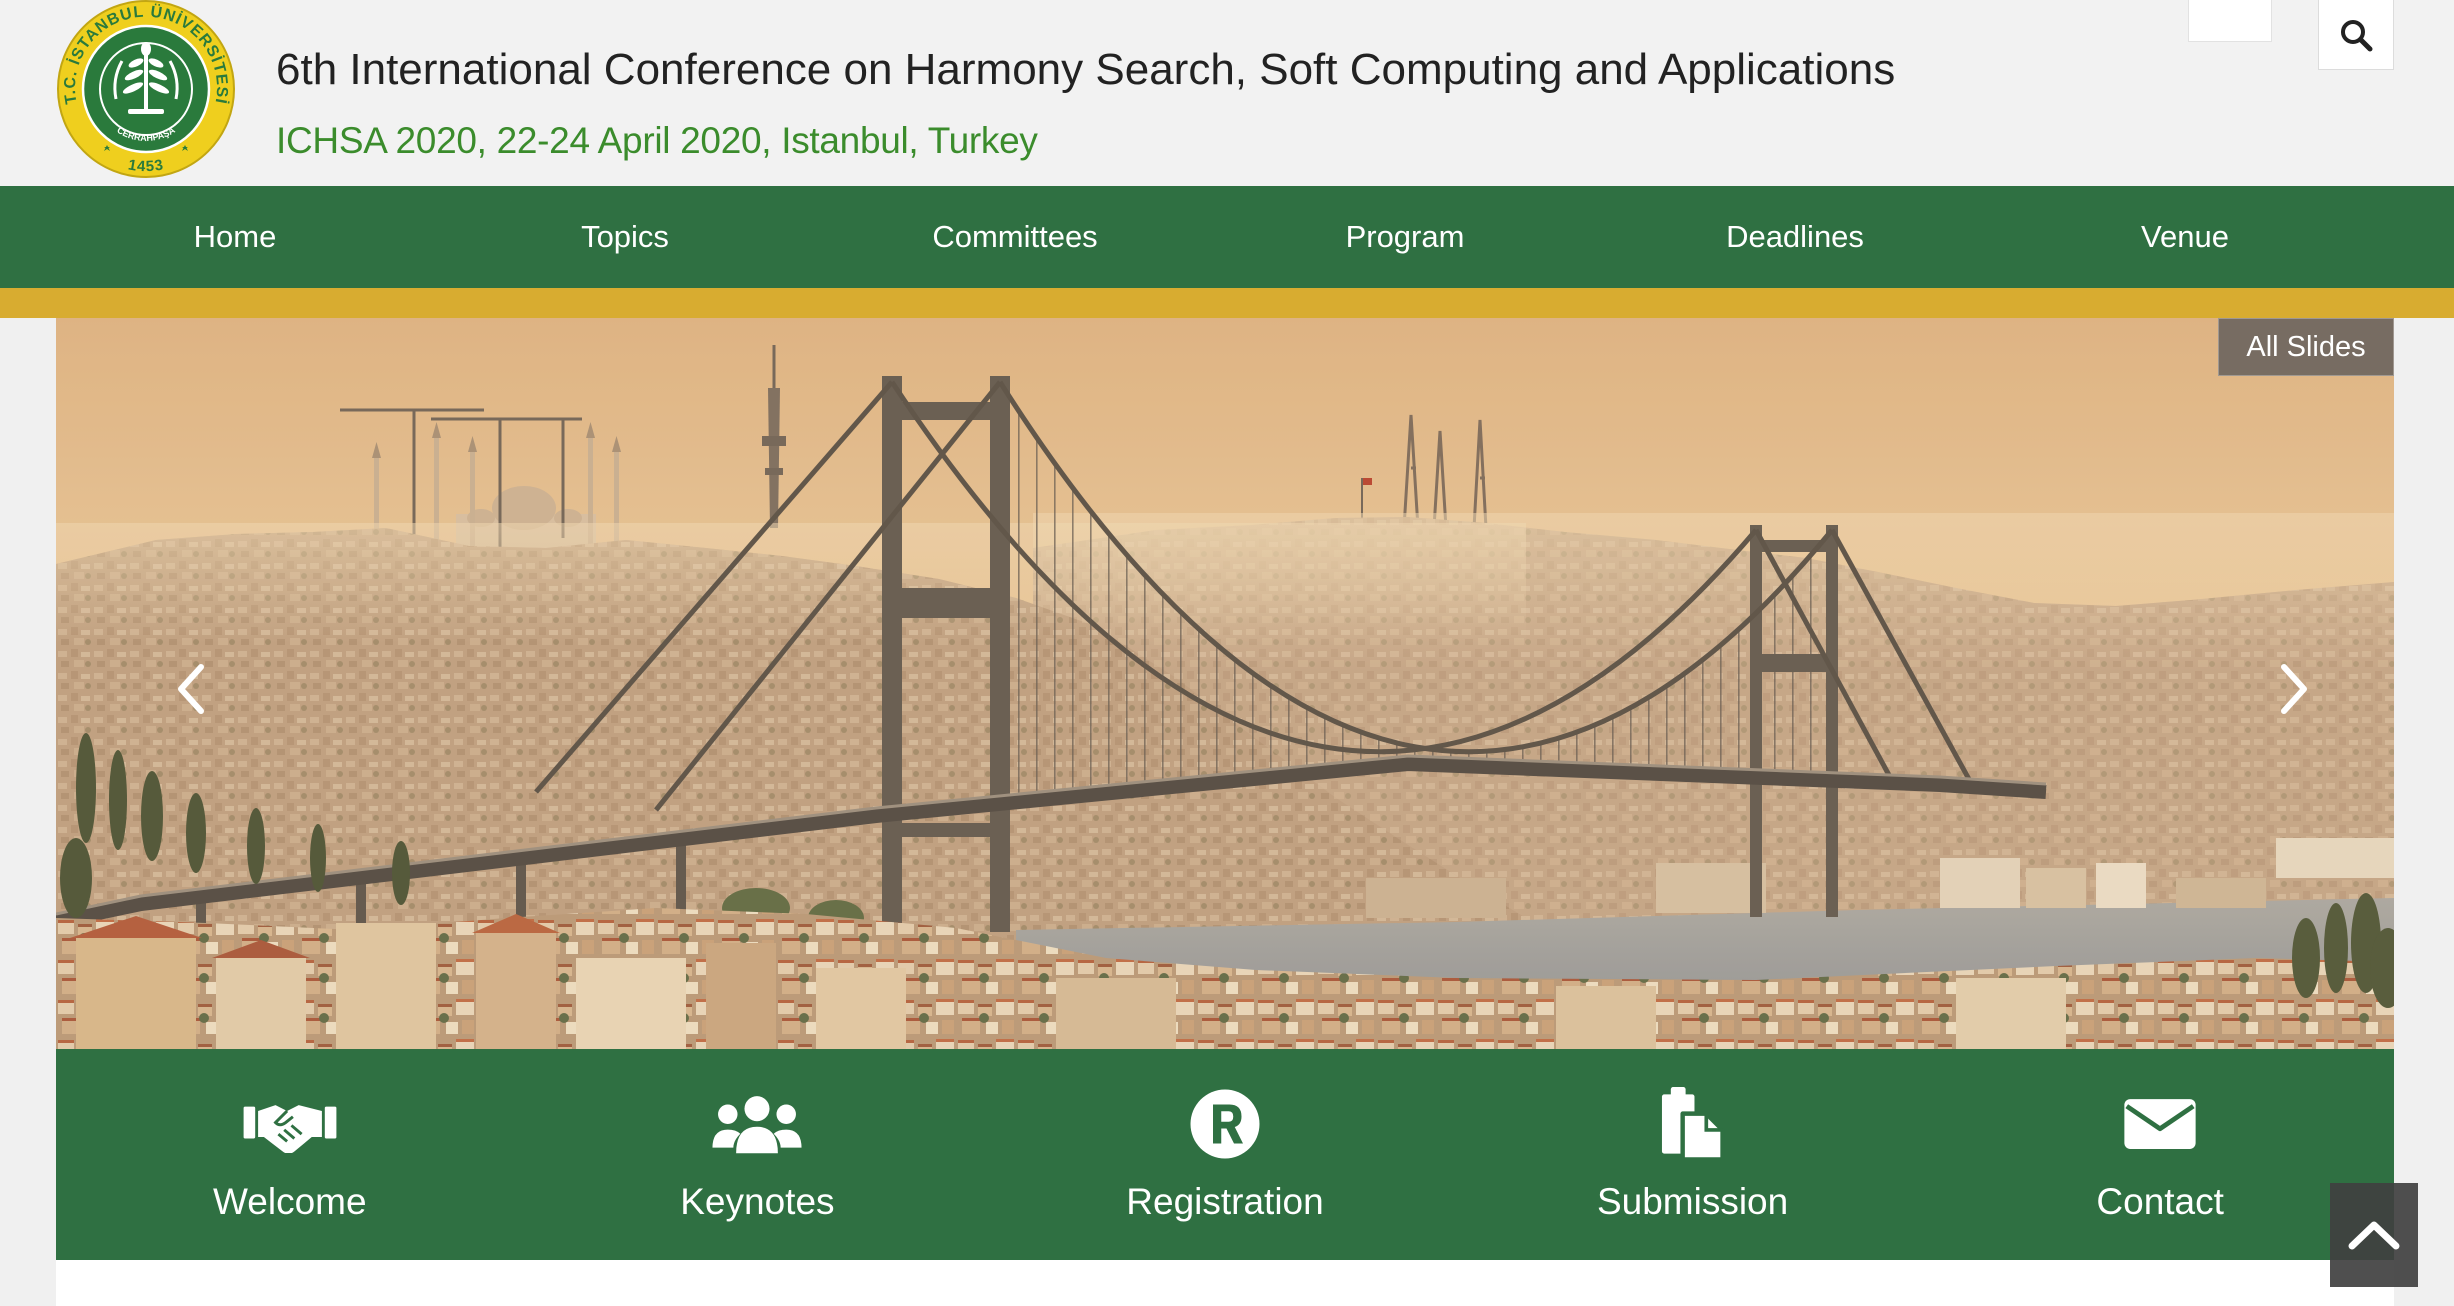 This screenshot has height=1306, width=2454. Describe the element at coordinates (1227, 303) in the screenshot. I see `accent-stripe` at that location.